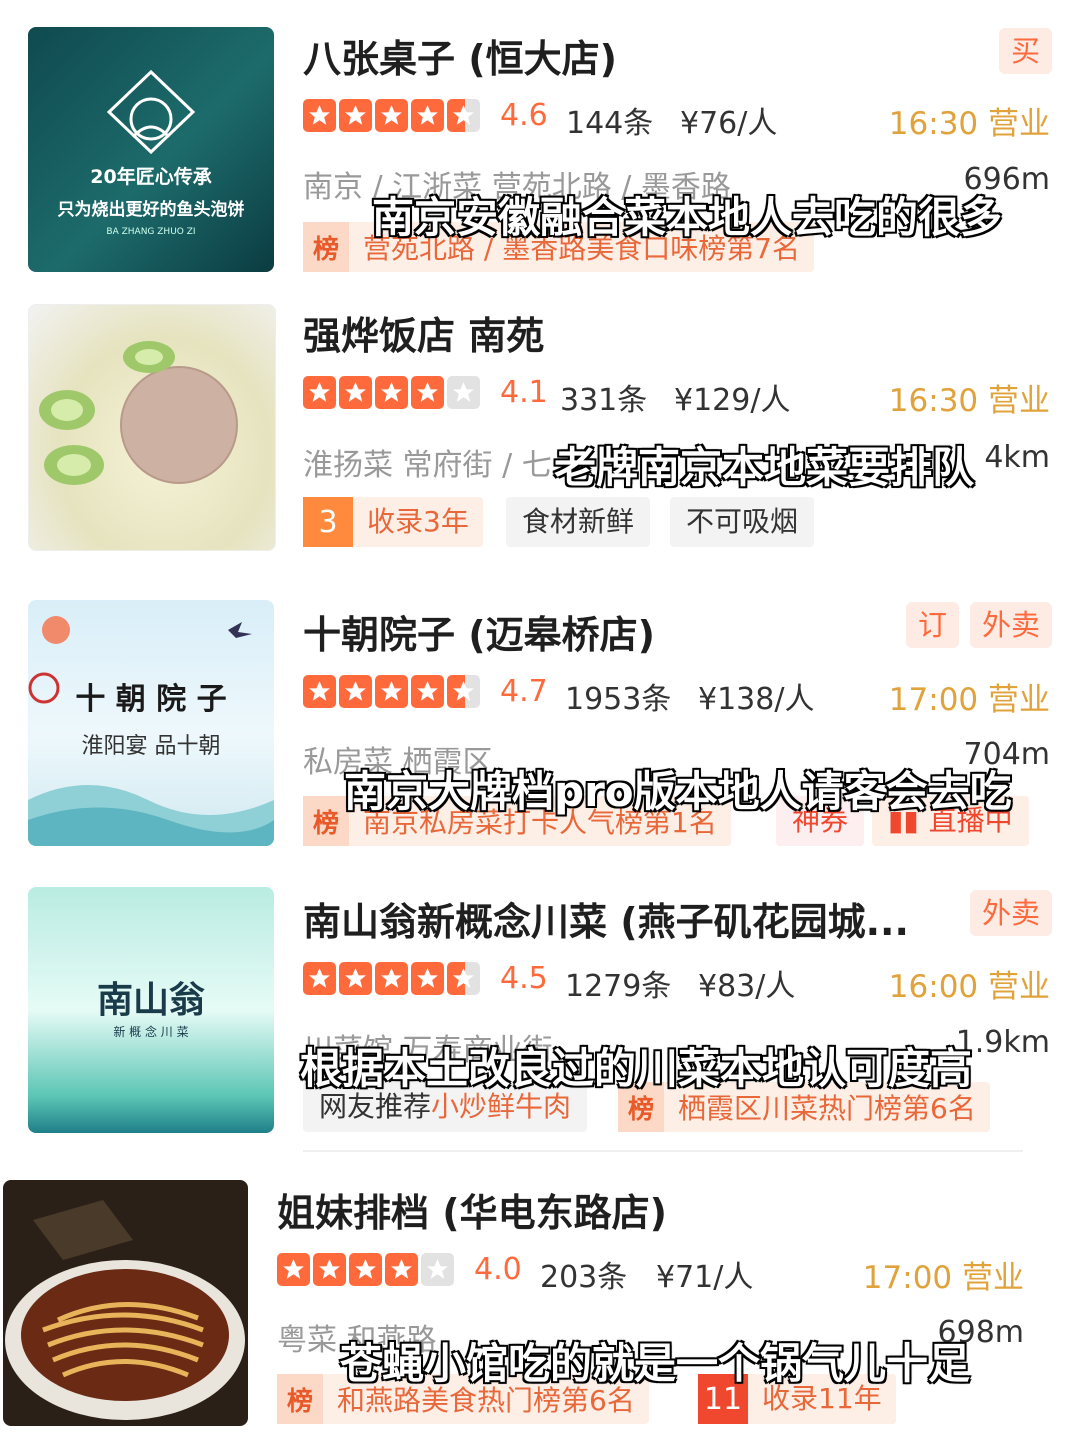 The image size is (1080, 1440). I want to click on thumb-line-2: 新 概 念 川 菜, so click(151, 1032).